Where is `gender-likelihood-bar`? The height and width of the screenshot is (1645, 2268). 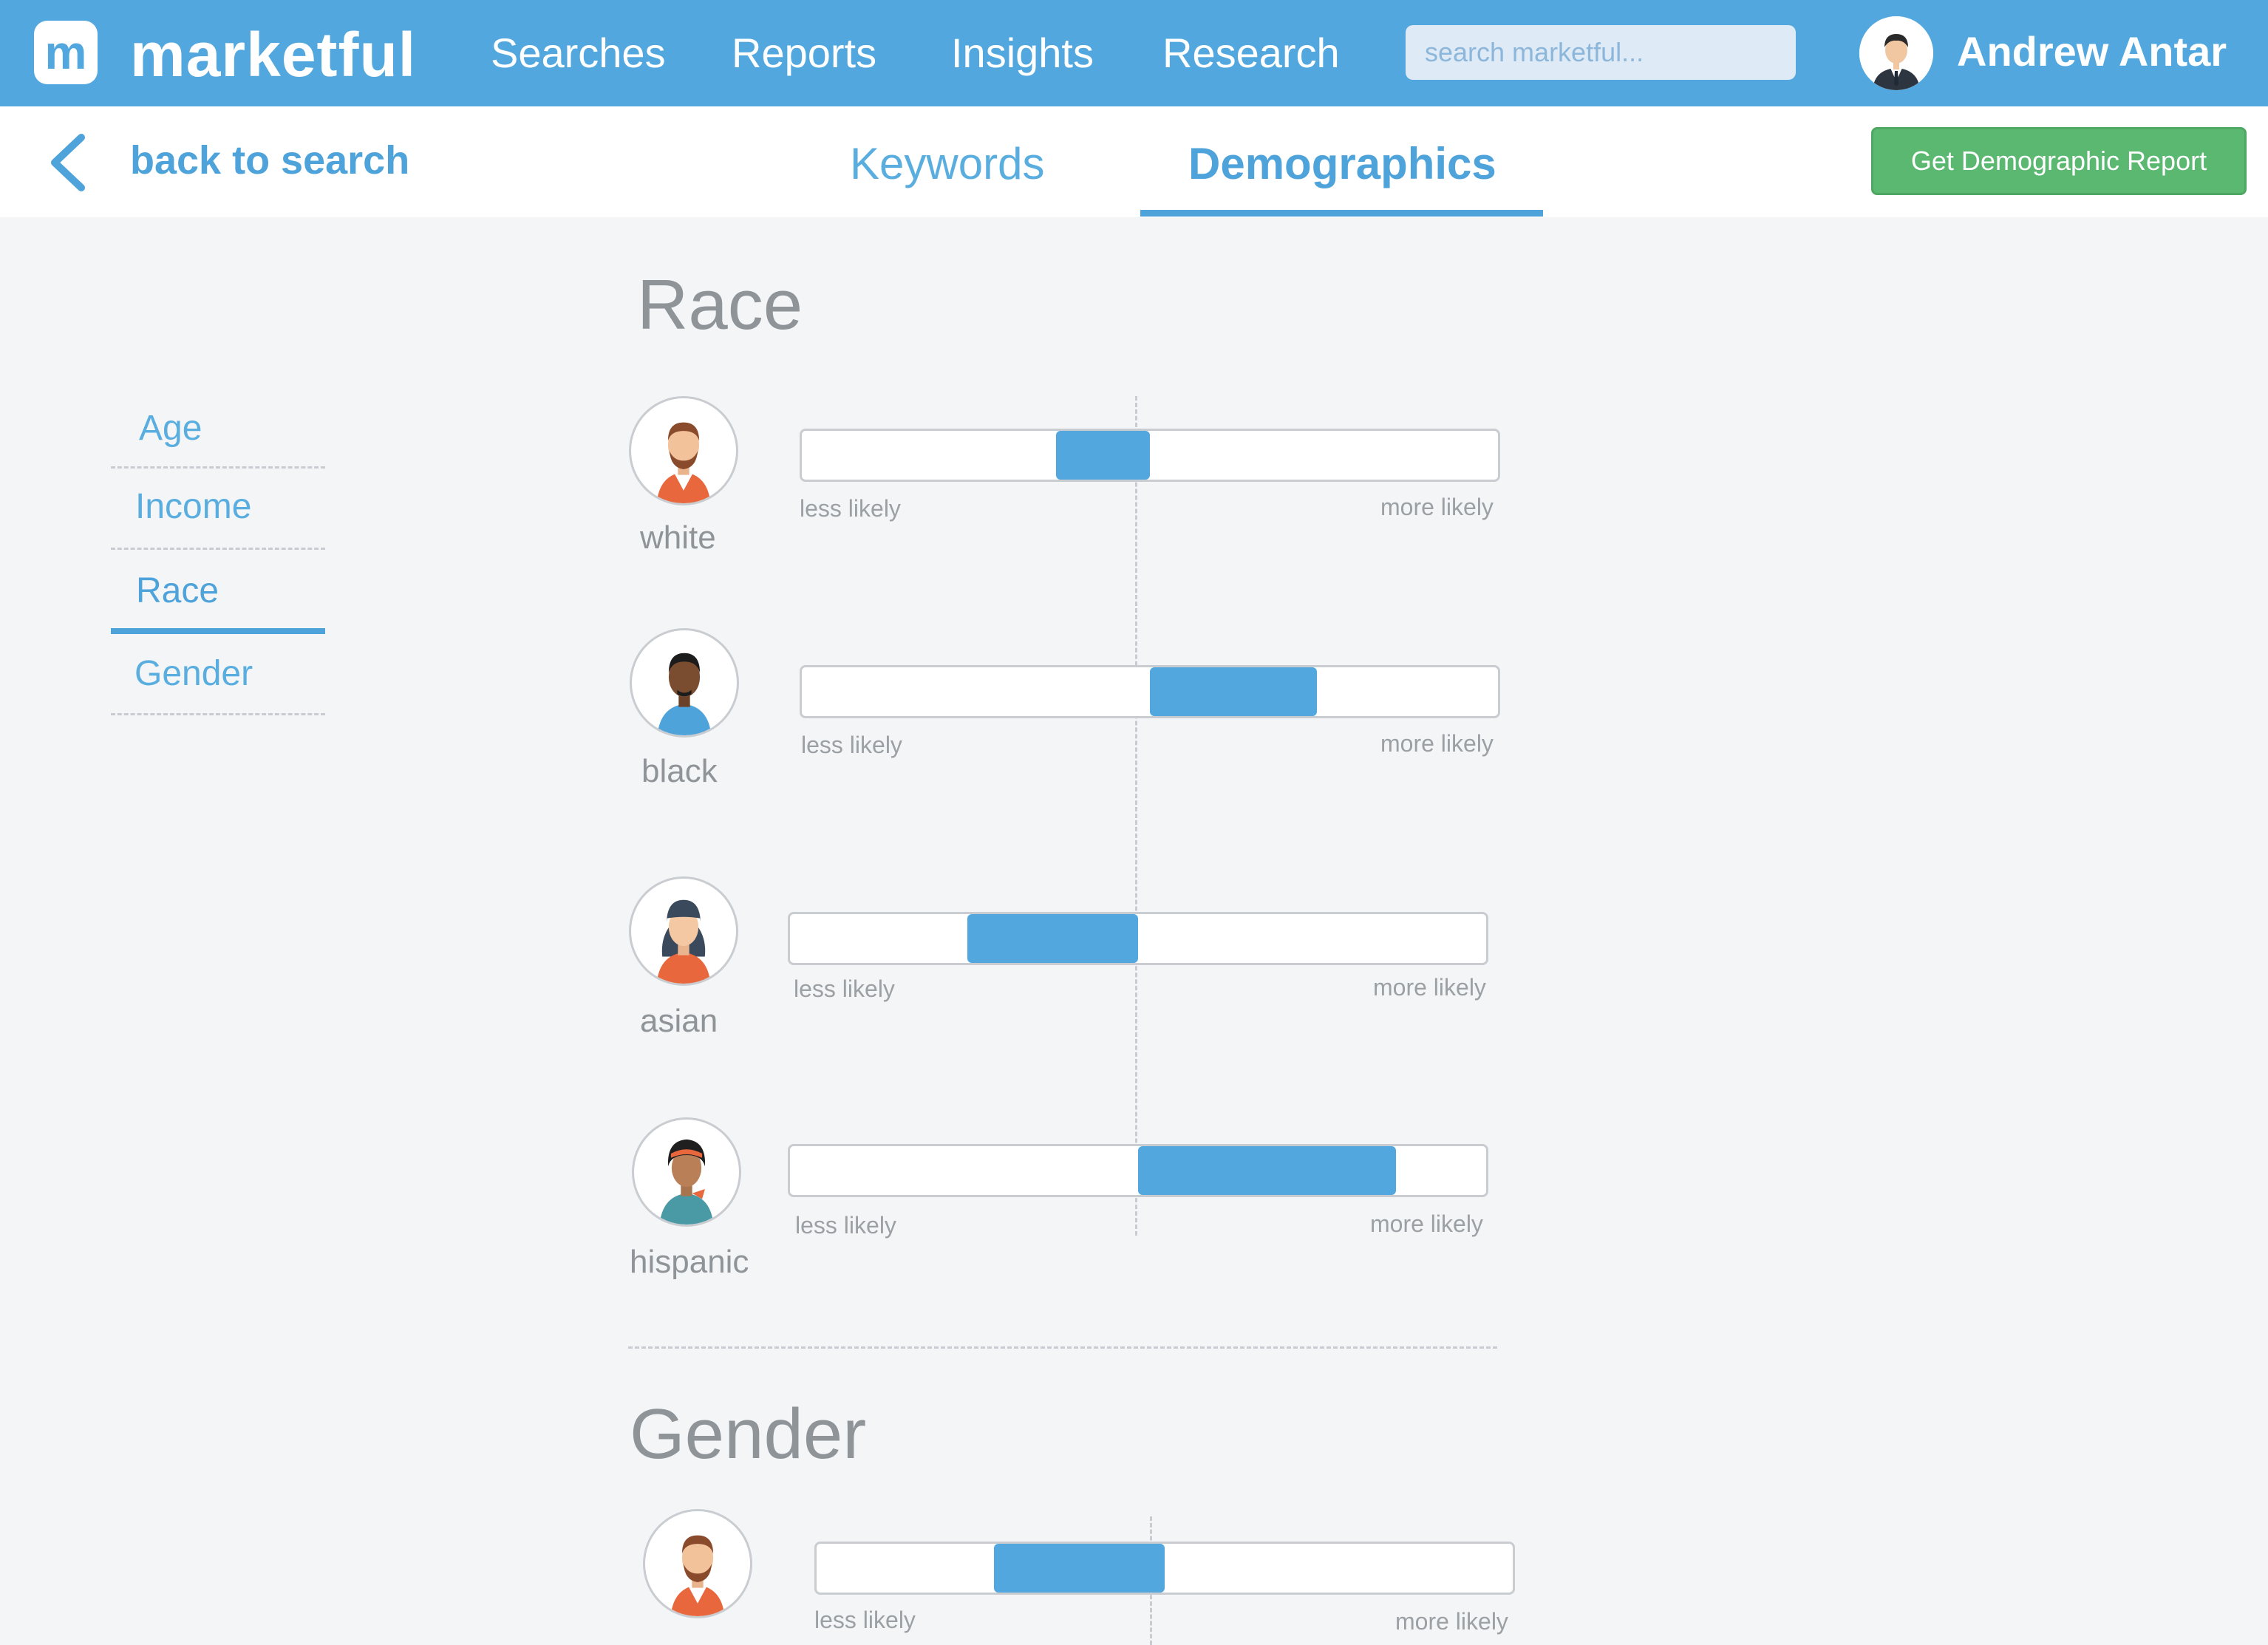
gender-likelihood-bar is located at coordinates (1165, 1568).